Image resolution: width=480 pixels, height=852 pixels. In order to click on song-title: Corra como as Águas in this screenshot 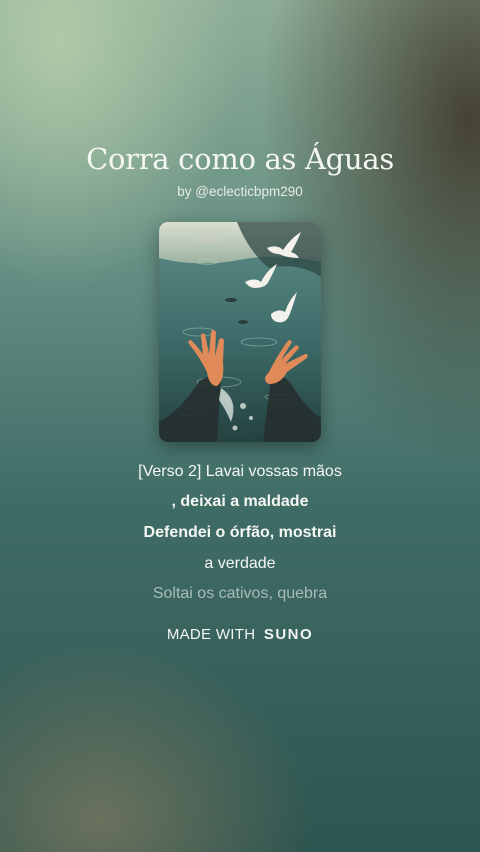, I will do `click(240, 159)`.